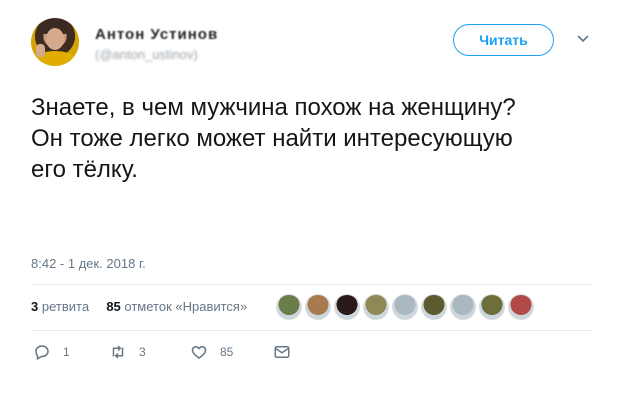 Image resolution: width=636 pixels, height=400 pixels. Describe the element at coordinates (113, 306) in the screenshot. I see `likes-count: 85` at that location.